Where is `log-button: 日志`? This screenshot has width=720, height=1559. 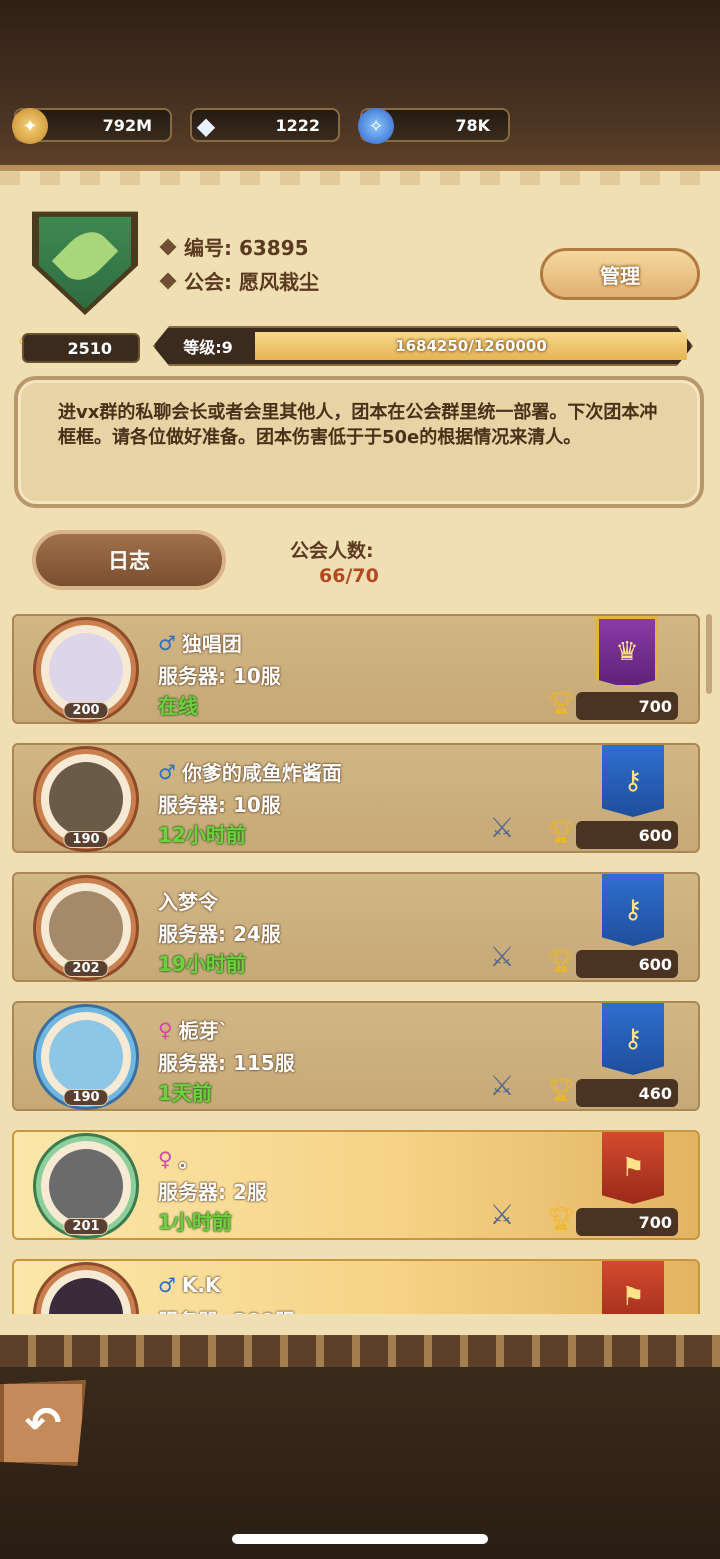
log-button: 日志 is located at coordinates (129, 560).